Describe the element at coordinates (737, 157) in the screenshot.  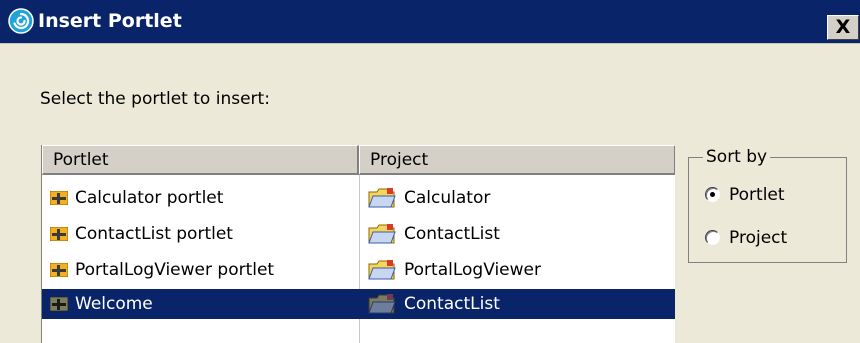
I see `sort-by-legend: Sort by` at that location.